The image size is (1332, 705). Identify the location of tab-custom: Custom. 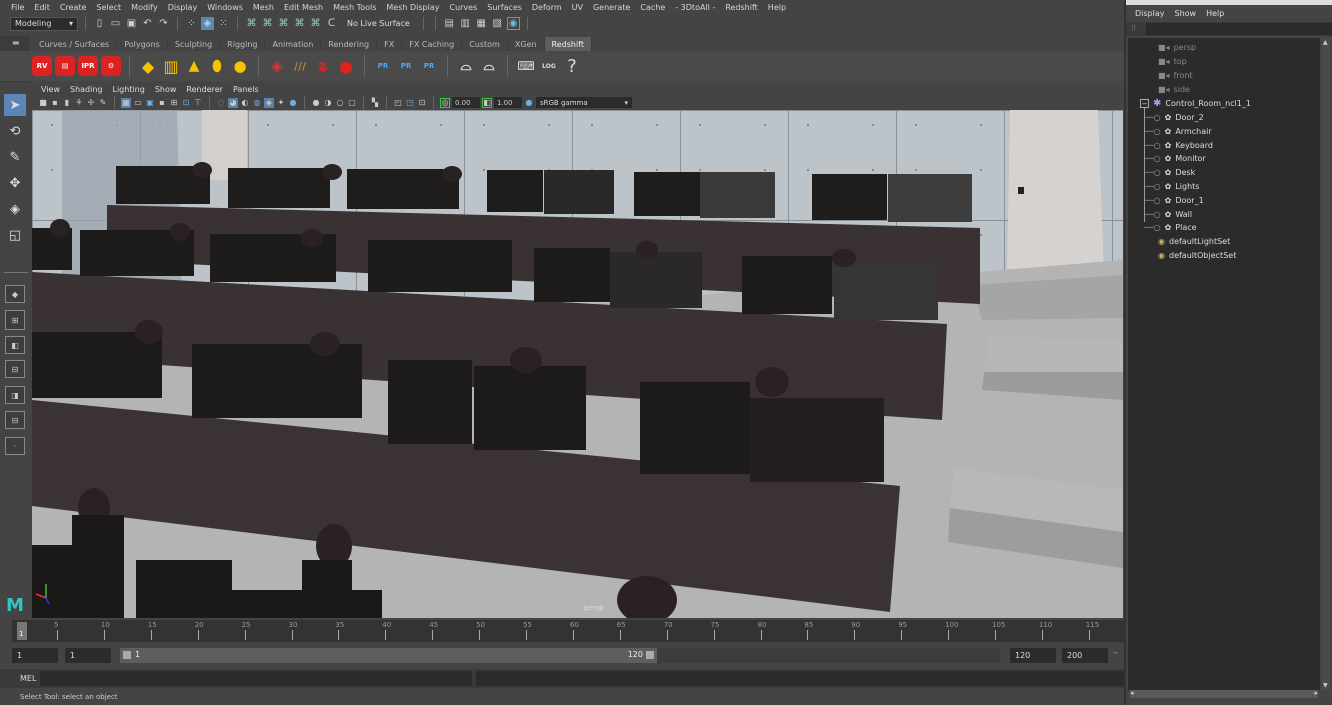
(485, 44).